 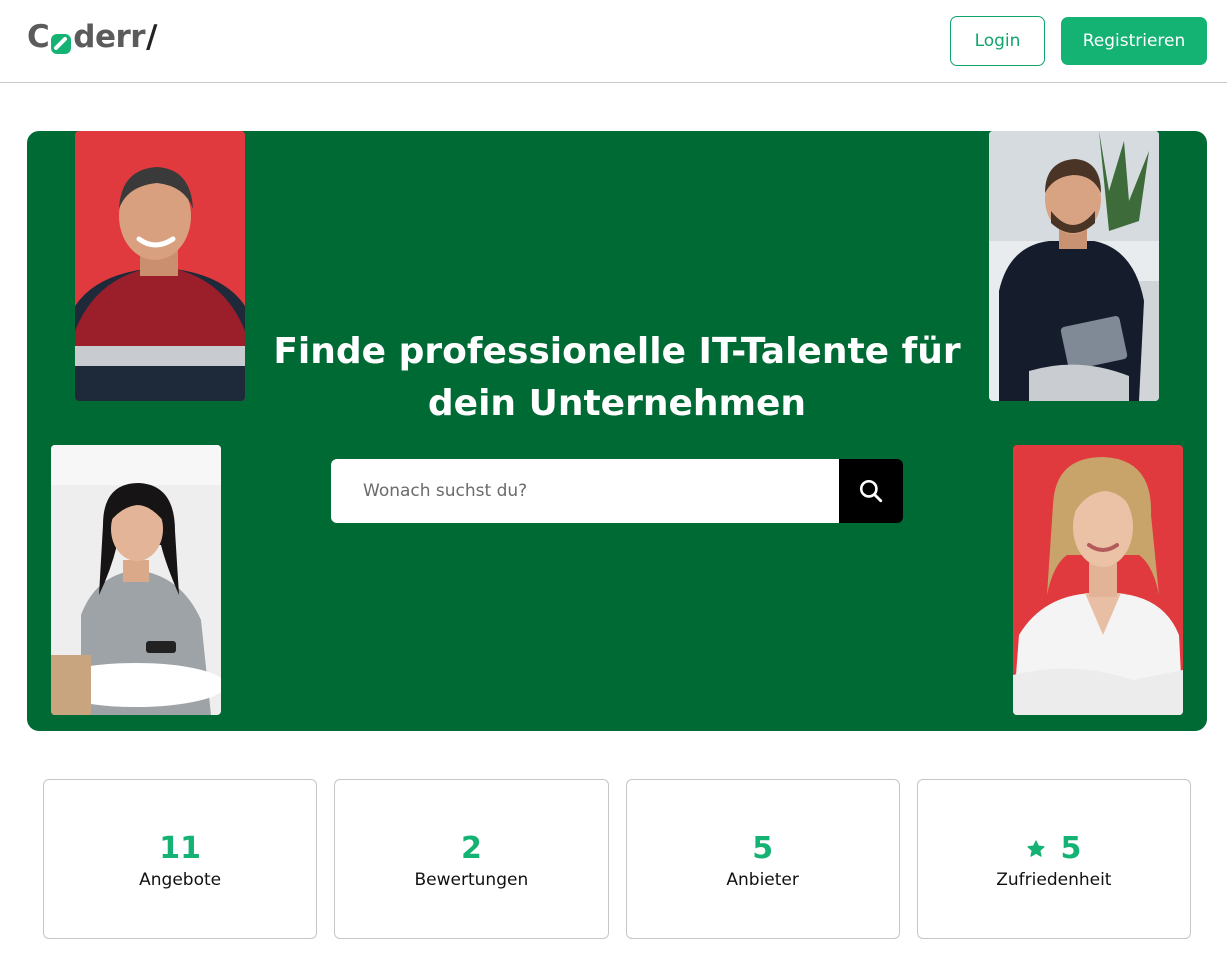 What do you see at coordinates (613, 41) in the screenshot?
I see `top-header: C derr / Login Registrieren` at bounding box center [613, 41].